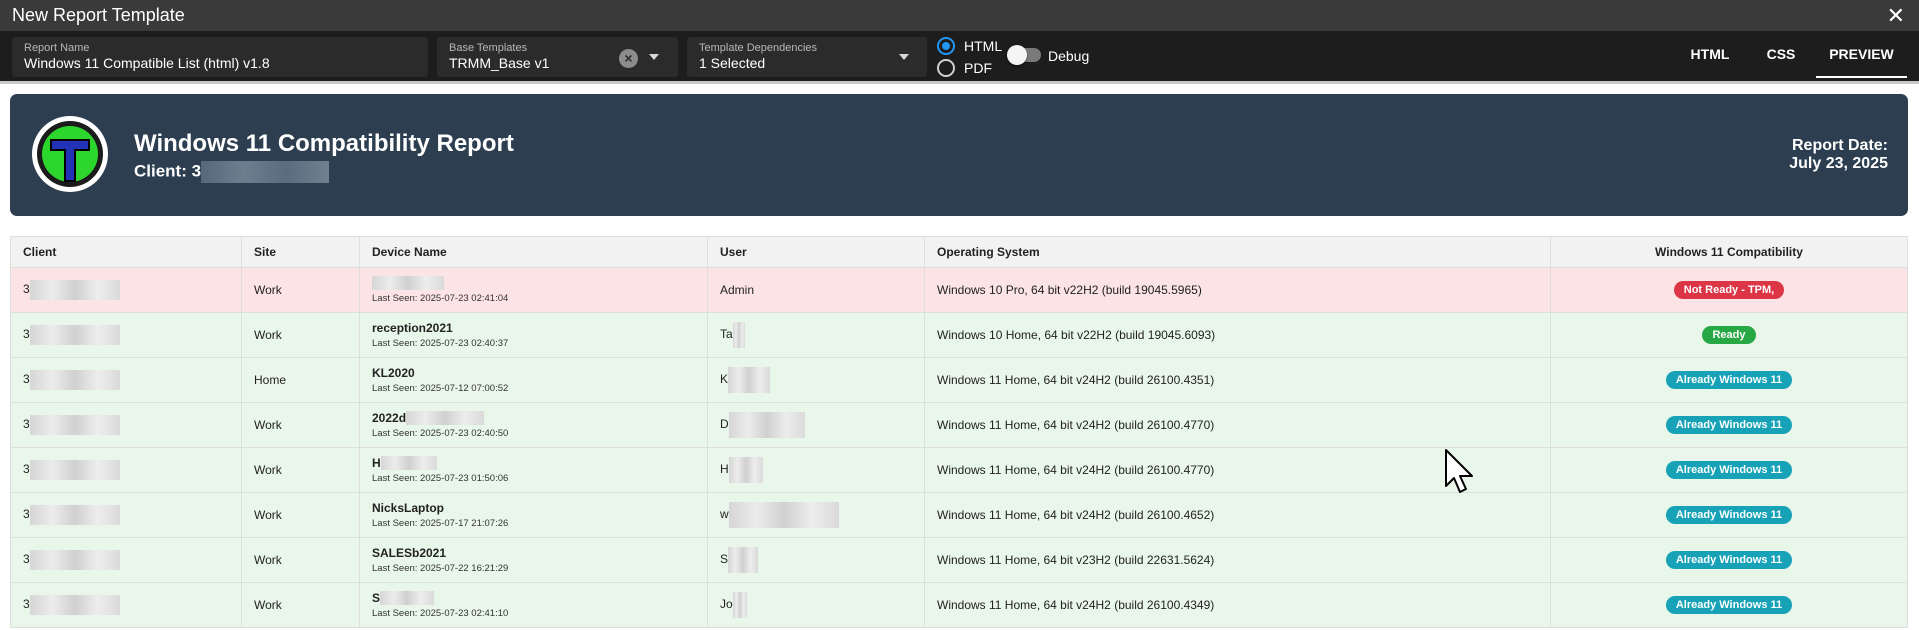 The width and height of the screenshot is (1919, 630). I want to click on cell-compatibility: Ready, so click(1729, 335).